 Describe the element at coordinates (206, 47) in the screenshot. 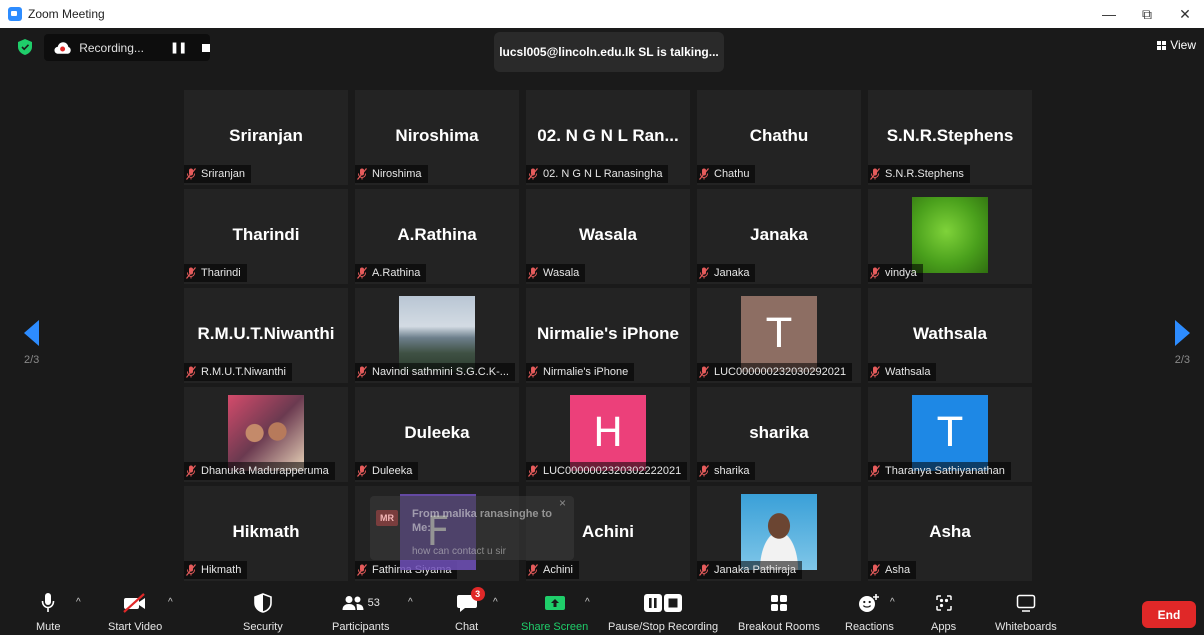

I see `stop-recording-icon` at that location.